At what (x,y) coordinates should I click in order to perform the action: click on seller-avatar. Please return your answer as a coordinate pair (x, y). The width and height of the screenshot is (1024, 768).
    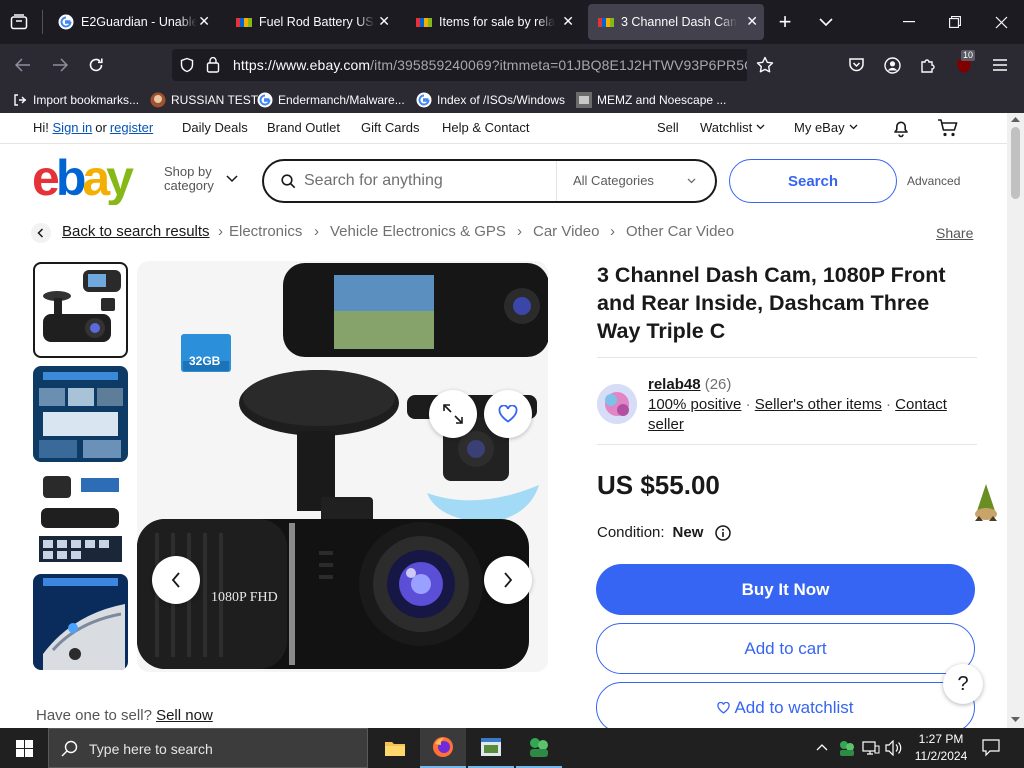
    Looking at the image, I should click on (617, 404).